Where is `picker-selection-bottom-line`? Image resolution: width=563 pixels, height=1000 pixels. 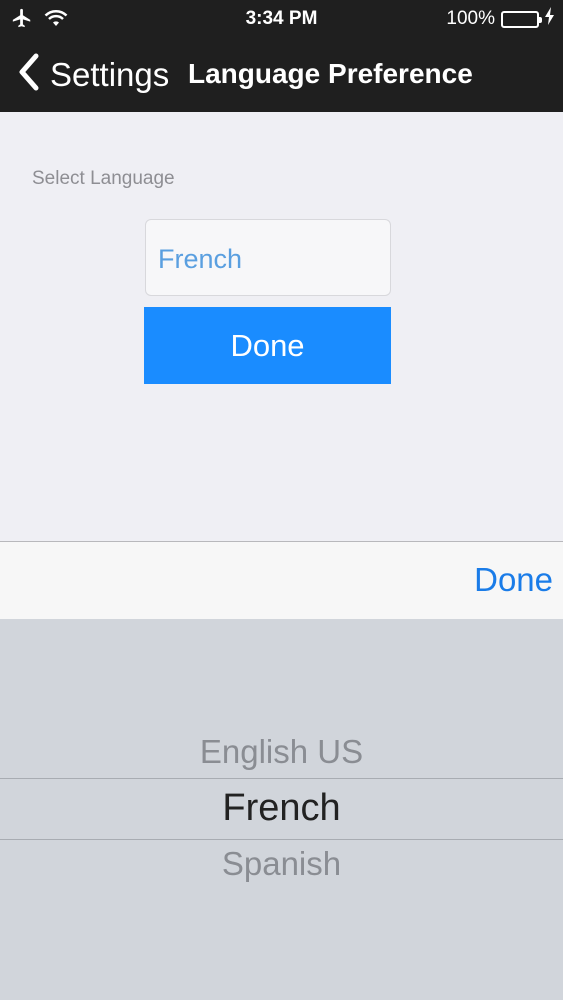 picker-selection-bottom-line is located at coordinates (281, 839).